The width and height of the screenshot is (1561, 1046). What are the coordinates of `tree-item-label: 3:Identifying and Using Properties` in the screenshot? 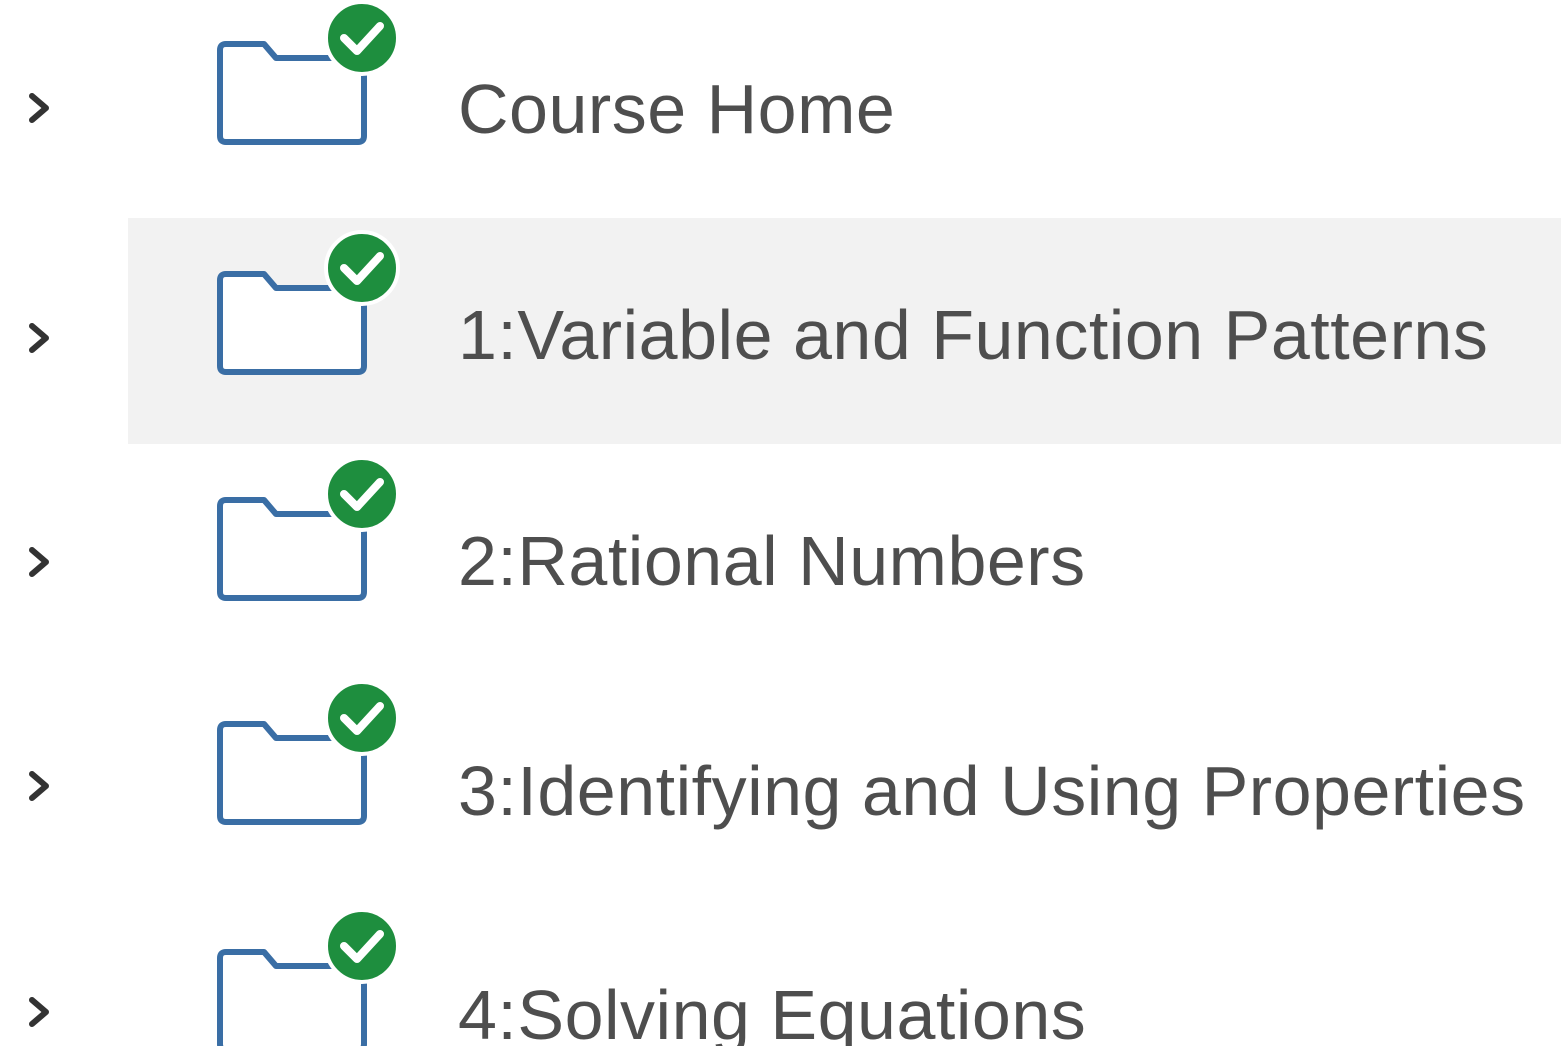 It's located at (992, 791).